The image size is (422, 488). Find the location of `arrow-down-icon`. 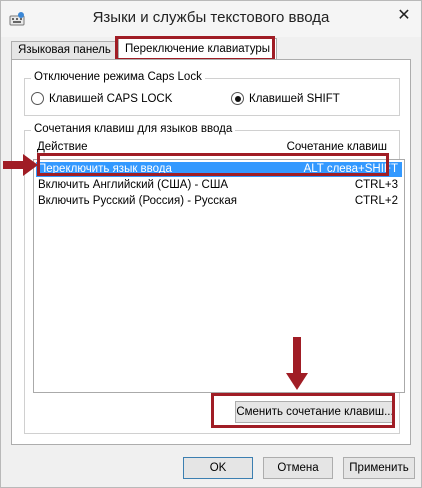

arrow-down-icon is located at coordinates (297, 363).